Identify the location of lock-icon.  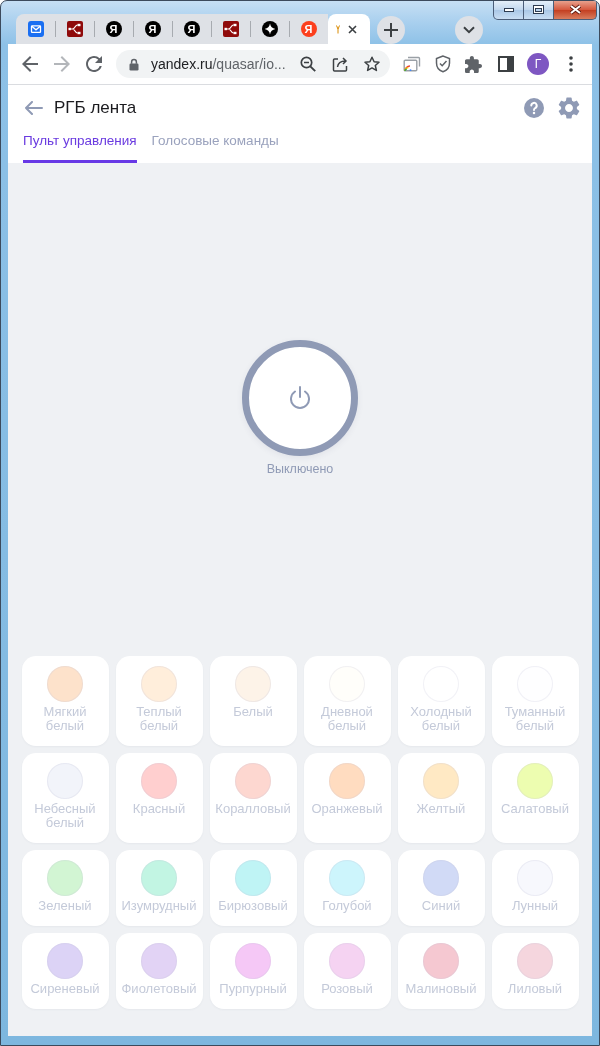
(134, 64).